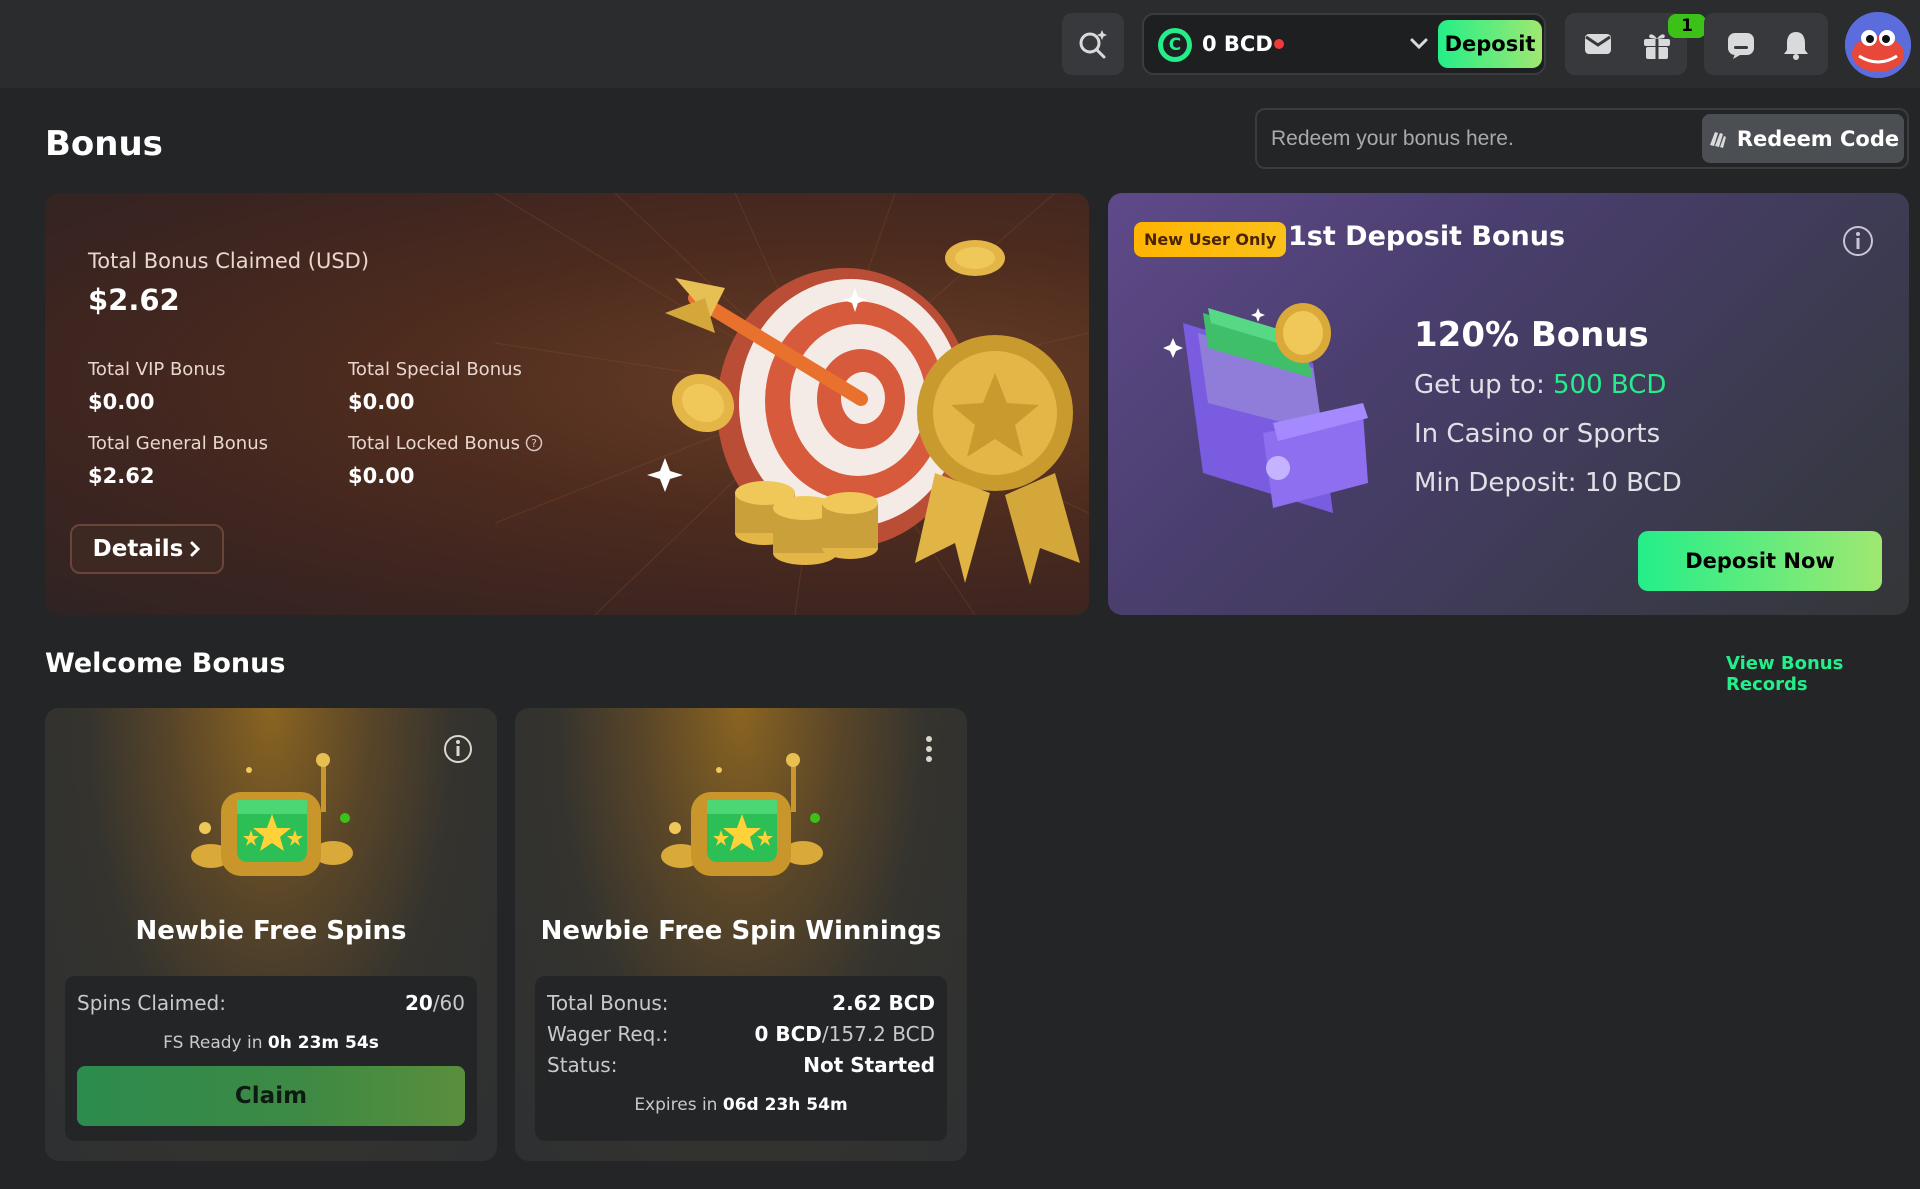 Image resolution: width=1920 pixels, height=1189 pixels. What do you see at coordinates (1279, 44) in the screenshot?
I see `notification-dot` at bounding box center [1279, 44].